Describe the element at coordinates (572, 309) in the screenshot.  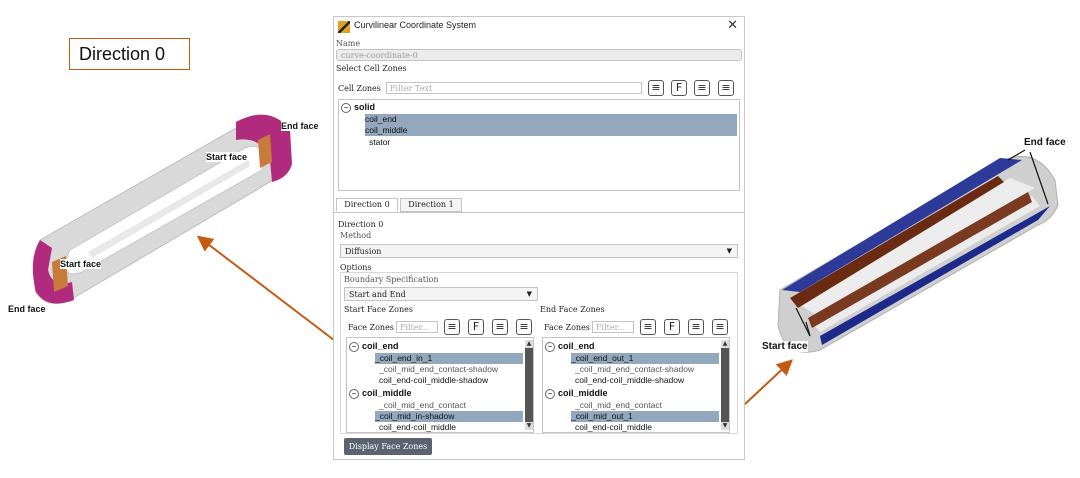
I see `end-face-zones-label: End Face Zones` at that location.